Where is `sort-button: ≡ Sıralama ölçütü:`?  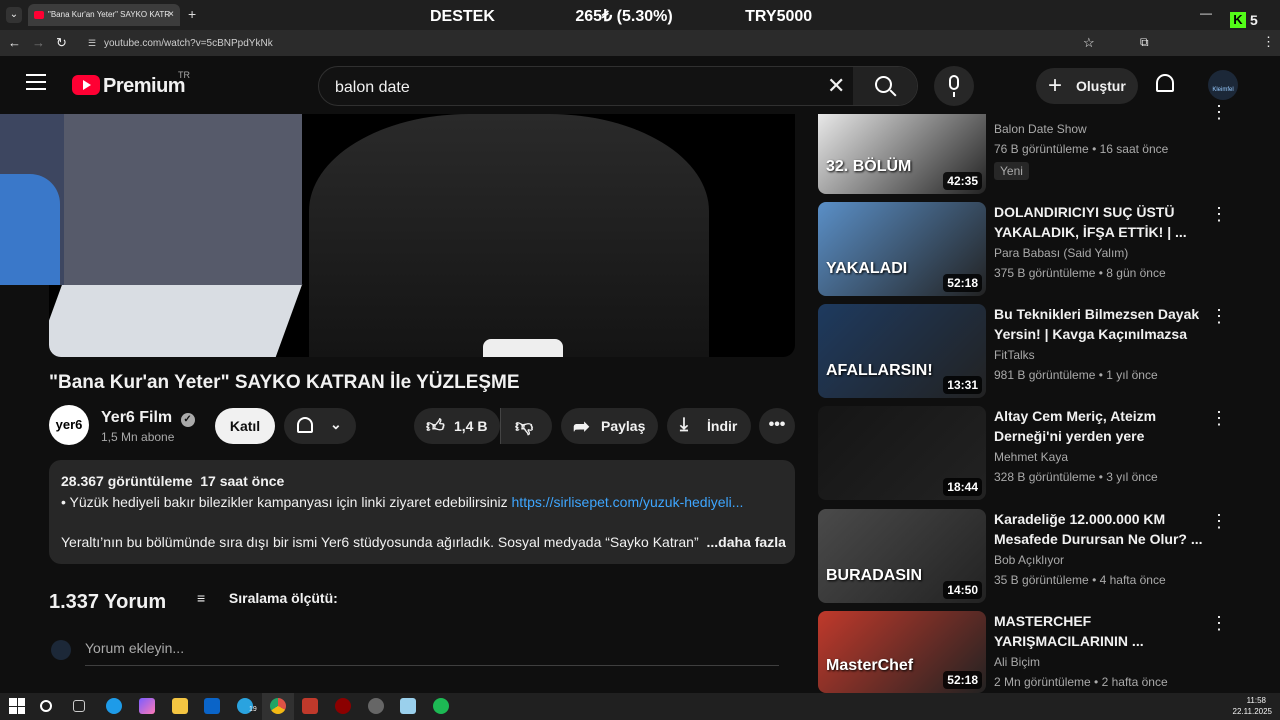 sort-button: ≡ Sıralama ölçütü: is located at coordinates (267, 598).